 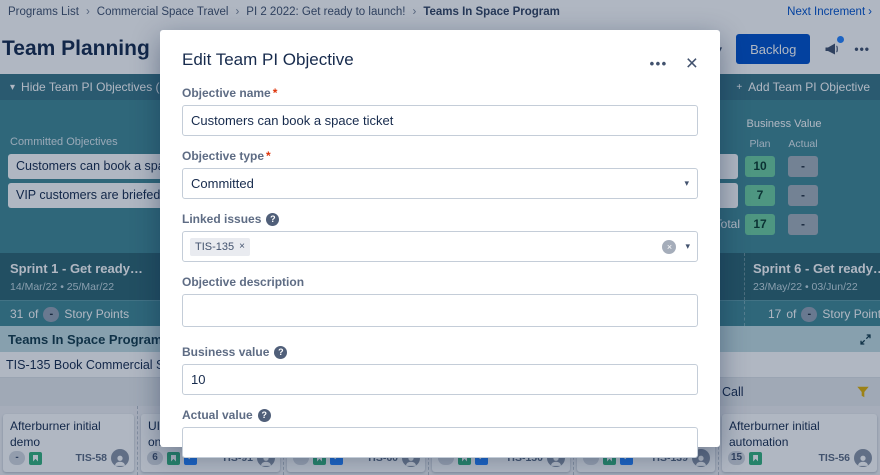 I want to click on objective-type-field: Objective type * Committed ▾, so click(x=440, y=174).